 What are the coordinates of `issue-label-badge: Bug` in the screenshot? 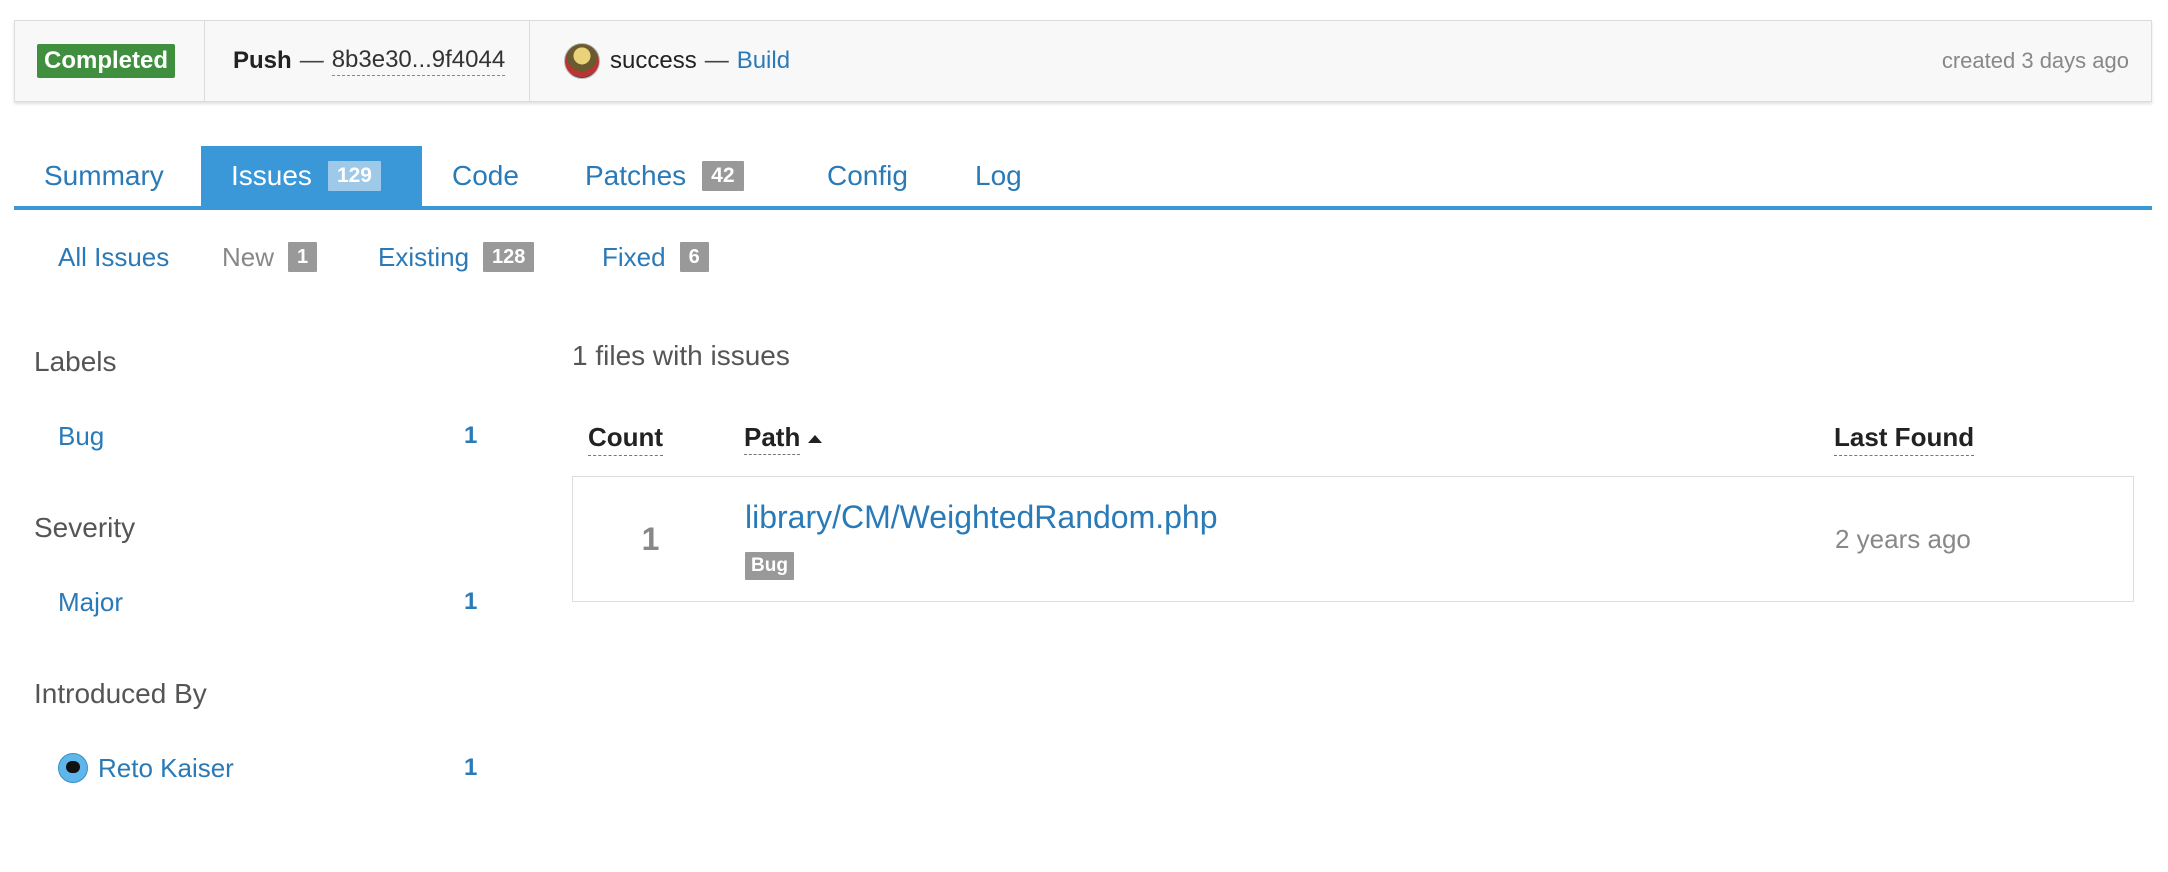 It's located at (769, 566).